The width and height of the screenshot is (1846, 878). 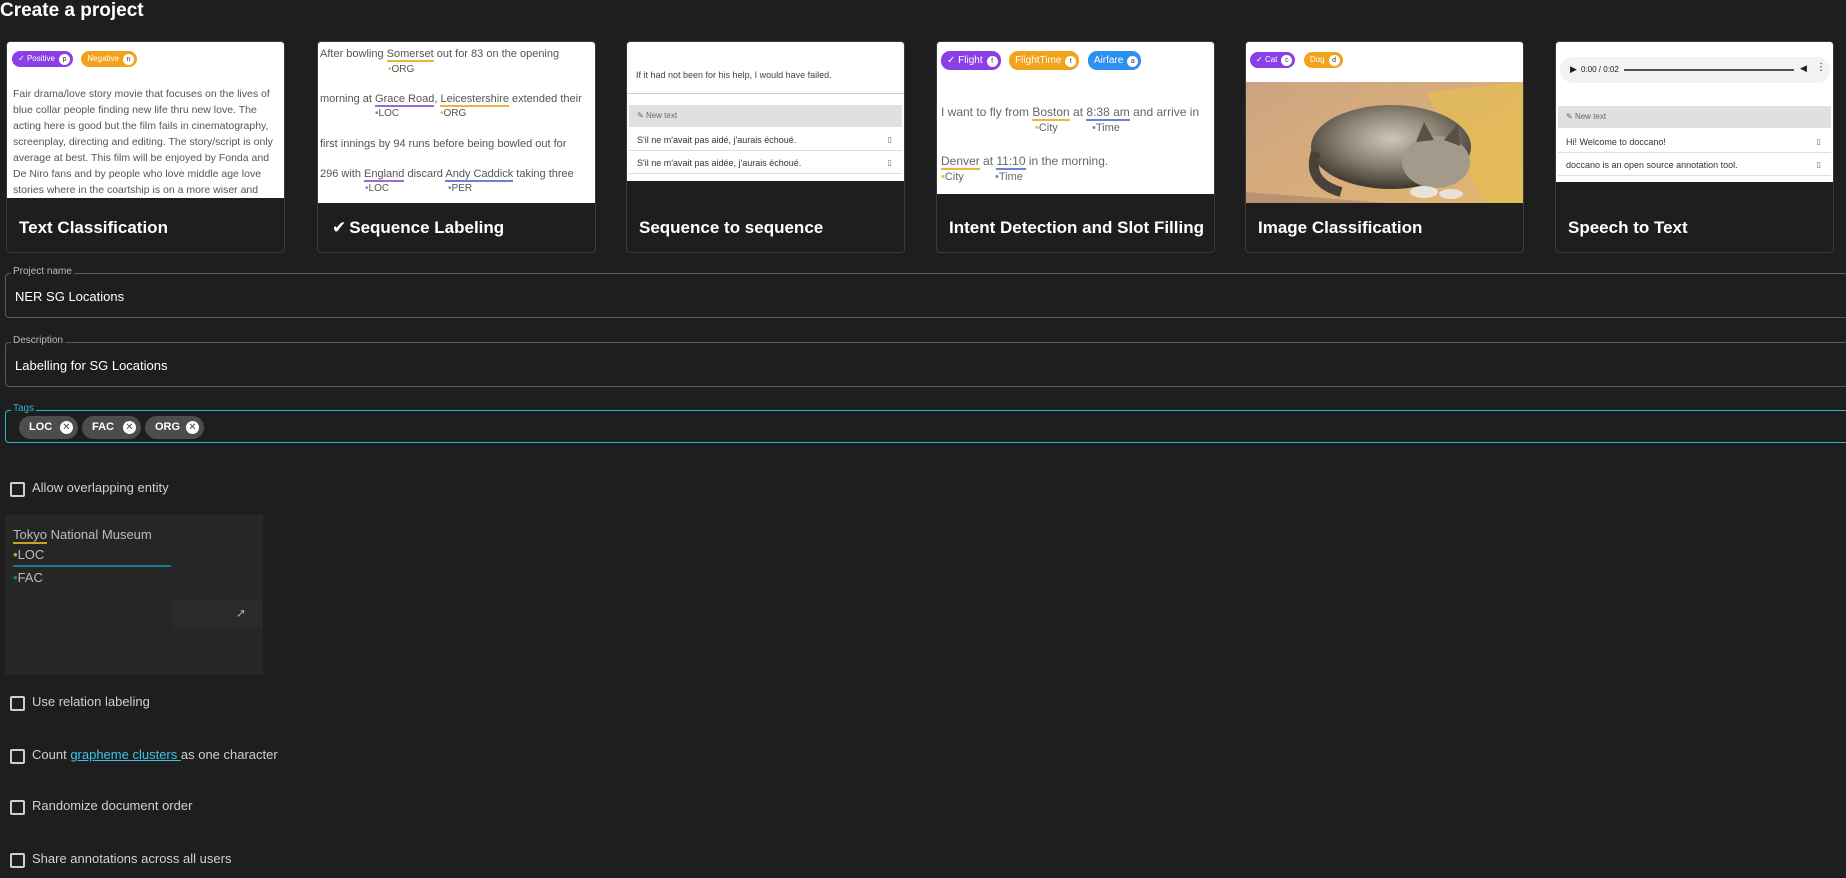 What do you see at coordinates (1024, 162) in the screenshot?
I see `preview-line: Denver at 11:10 in the morning.` at bounding box center [1024, 162].